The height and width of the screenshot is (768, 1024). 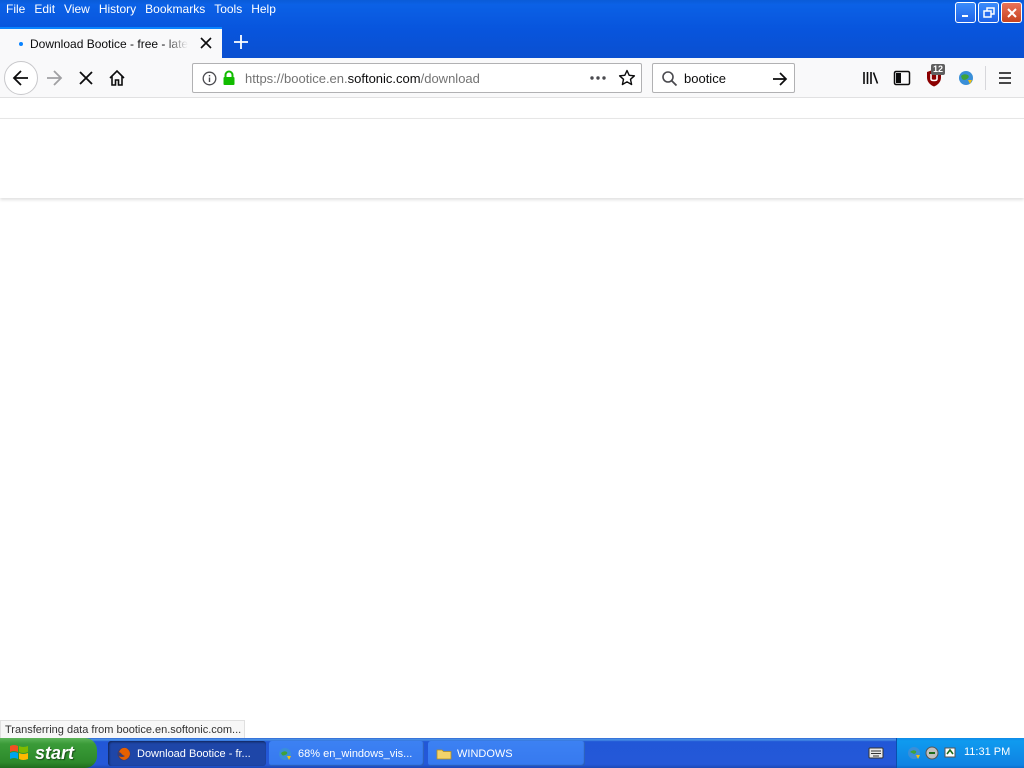 I want to click on url-text: https://bootice.en.softonic.com/download, so click(x=362, y=78).